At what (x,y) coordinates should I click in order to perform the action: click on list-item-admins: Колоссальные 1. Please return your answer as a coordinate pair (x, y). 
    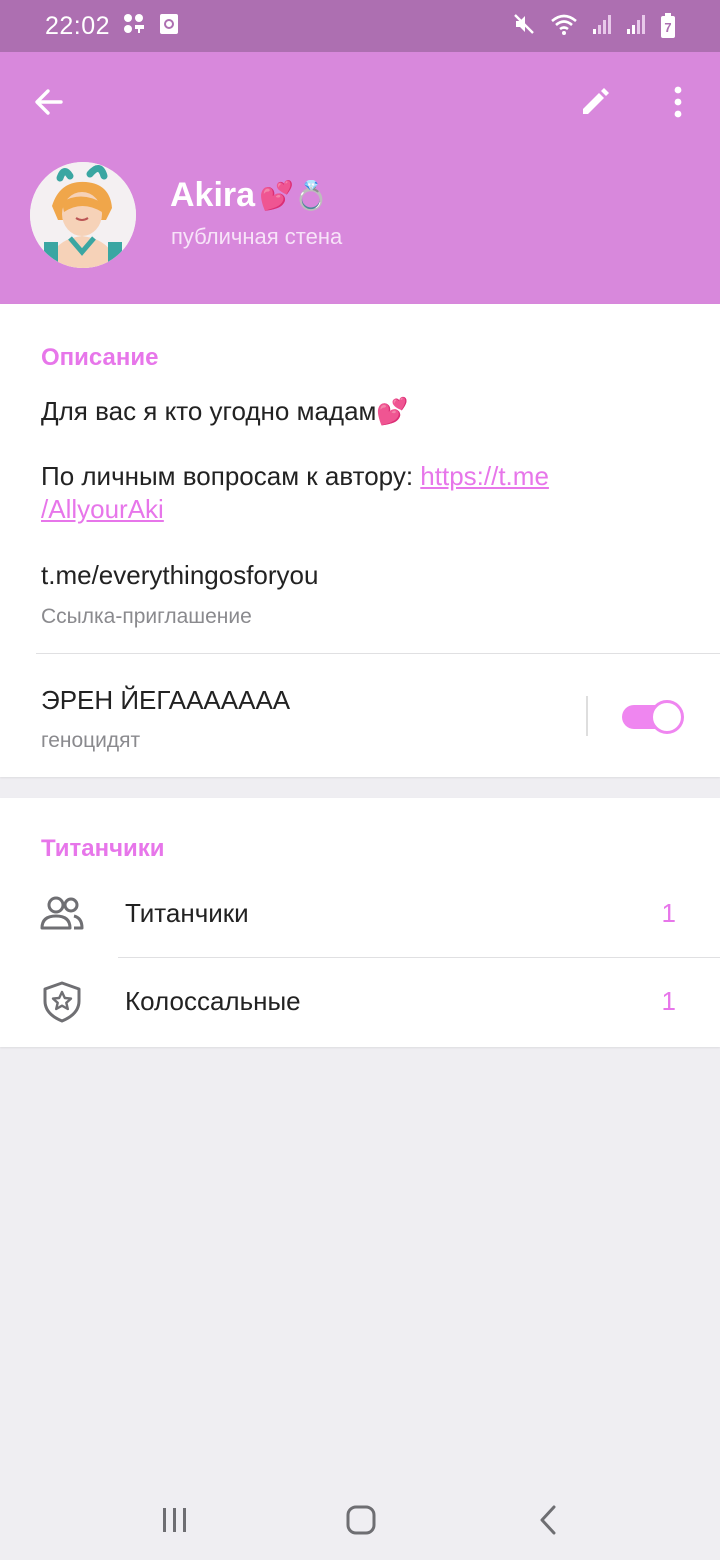
    Looking at the image, I should click on (360, 1002).